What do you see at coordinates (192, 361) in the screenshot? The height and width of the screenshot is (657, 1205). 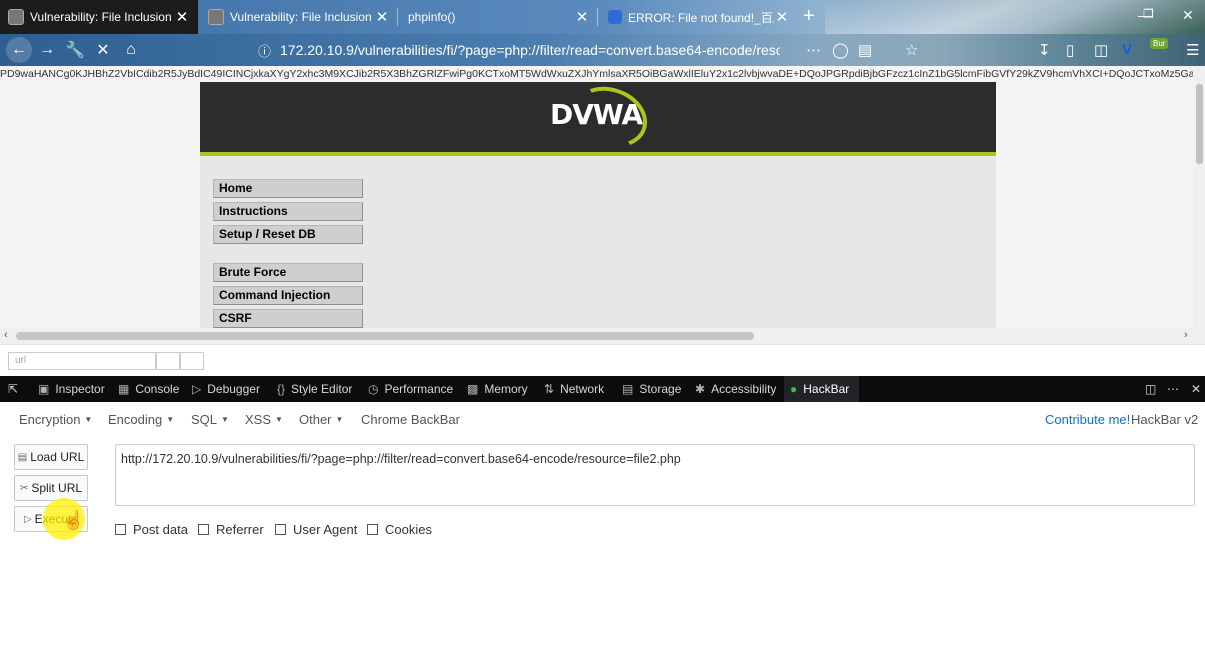 I see `find-next-button` at bounding box center [192, 361].